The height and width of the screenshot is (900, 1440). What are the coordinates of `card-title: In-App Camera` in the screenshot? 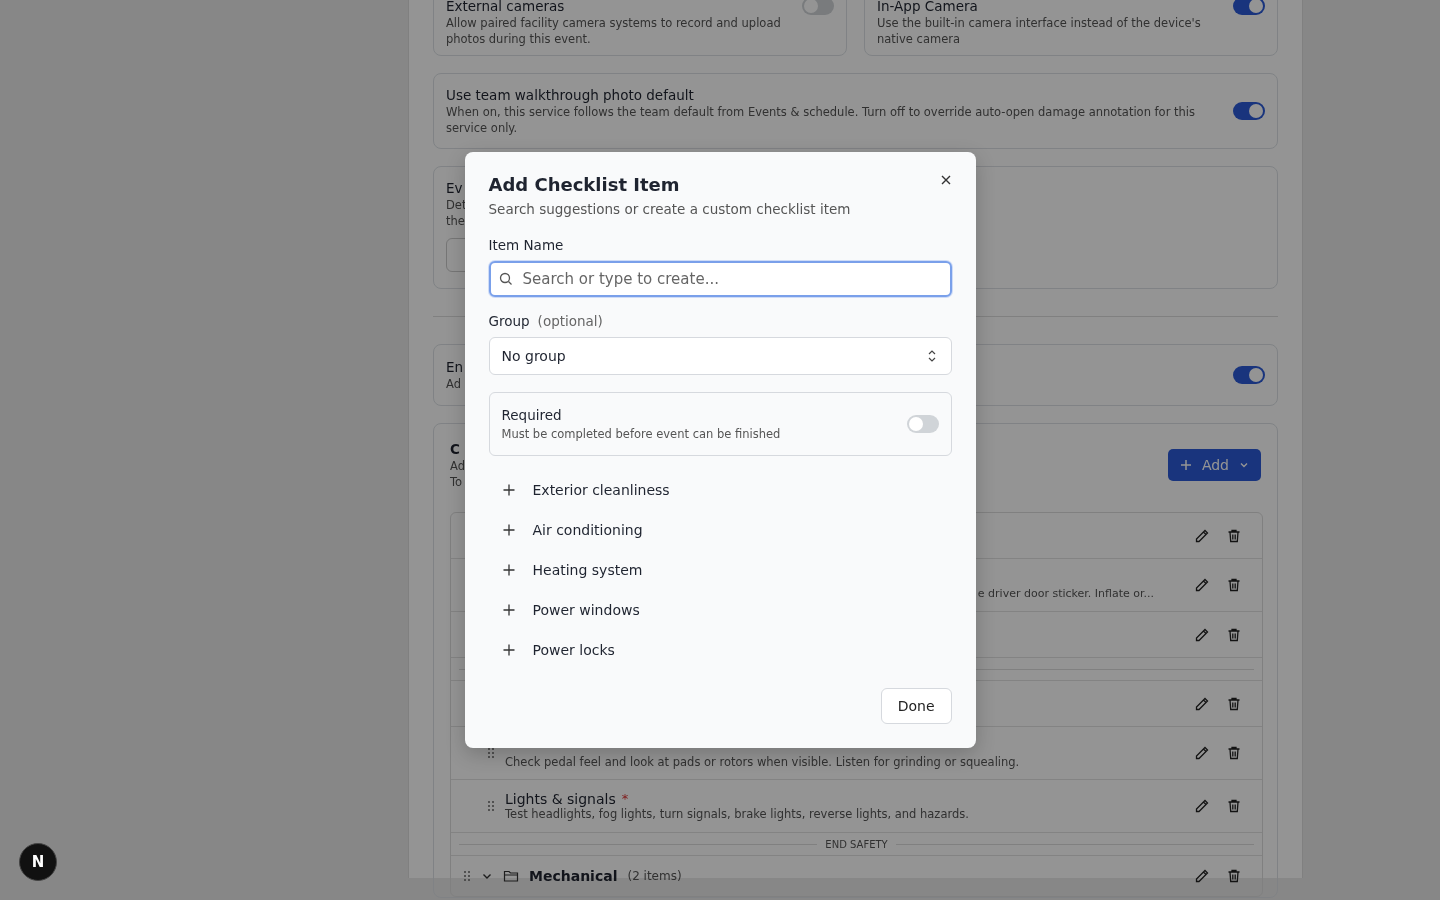 It's located at (927, 7).